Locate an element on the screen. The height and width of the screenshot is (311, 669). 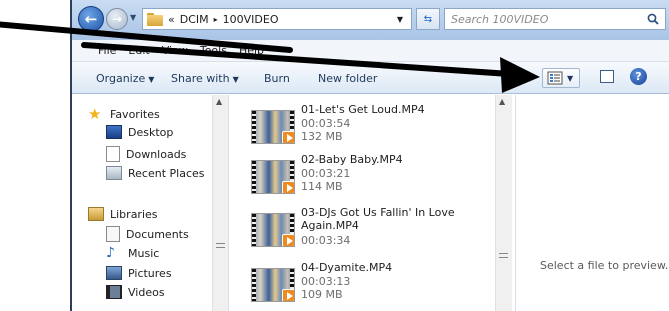
organize-label: Organize is located at coordinates (121, 78).